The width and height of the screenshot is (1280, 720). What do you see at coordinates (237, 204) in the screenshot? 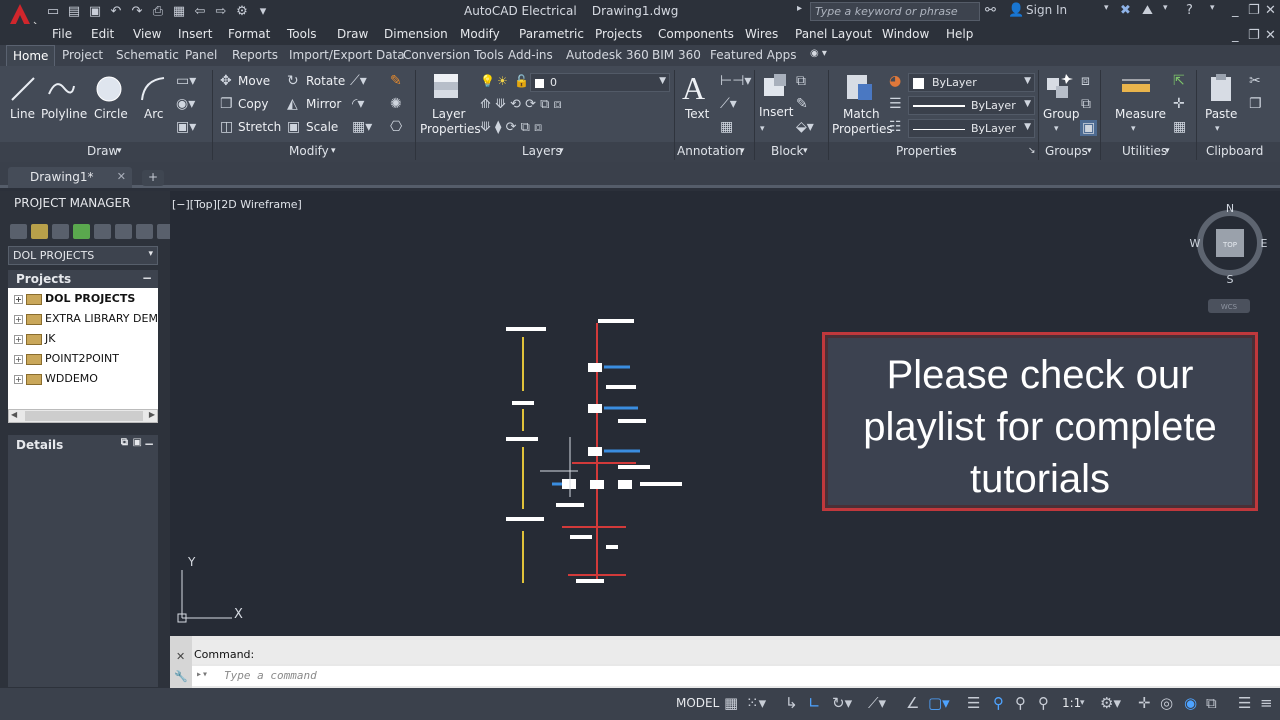
I see `viewport-controls: [−][Top][2D Wireframe]` at bounding box center [237, 204].